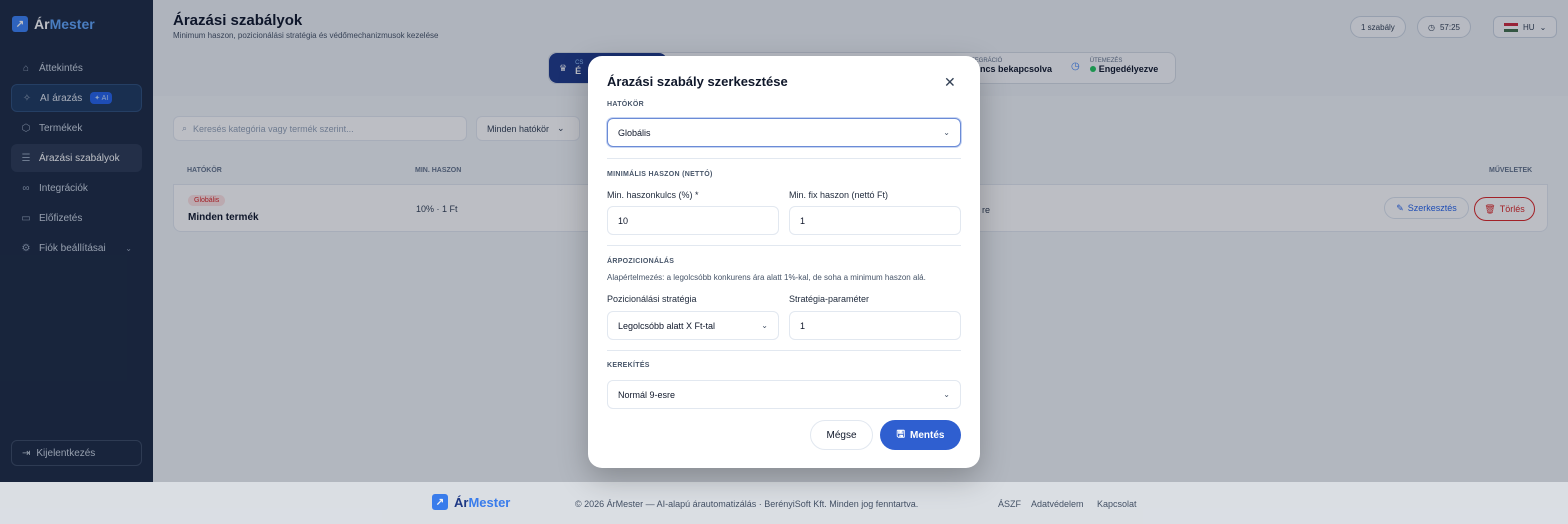 This screenshot has width=1568, height=524. I want to click on cancel-button: Mégse, so click(841, 435).